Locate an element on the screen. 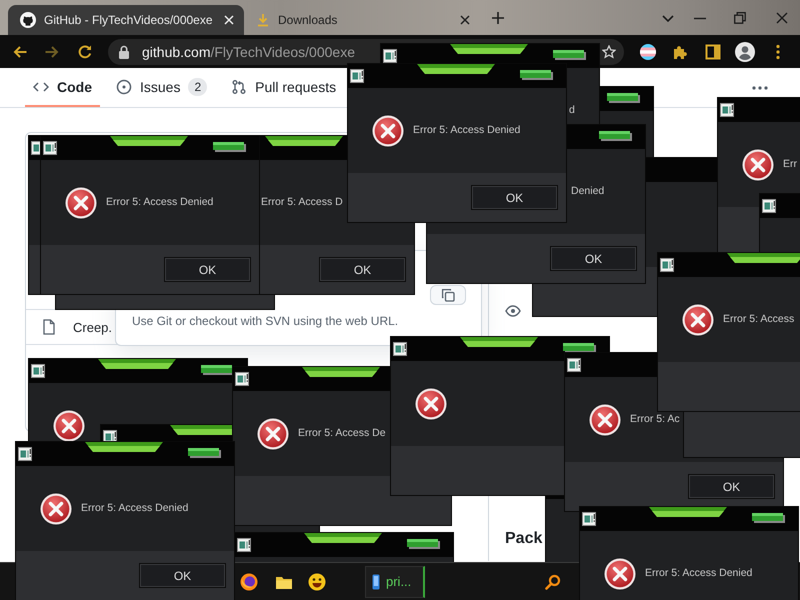 This screenshot has width=800, height=600. error-message: Err is located at coordinates (790, 164).